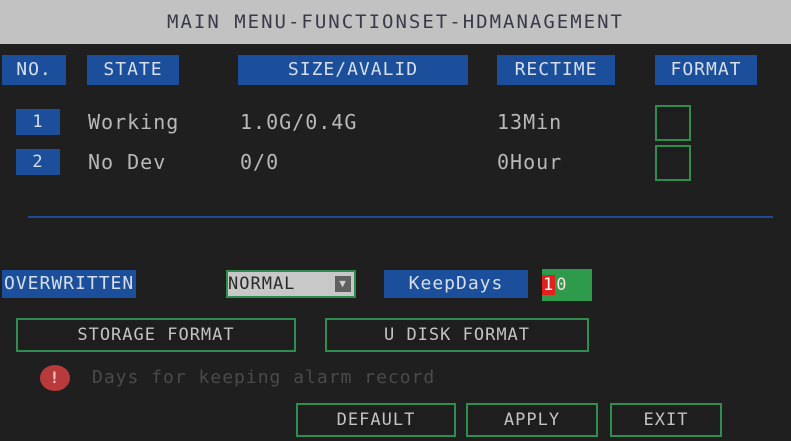 The image size is (791, 441). What do you see at coordinates (400, 217) in the screenshot?
I see `section-divider` at bounding box center [400, 217].